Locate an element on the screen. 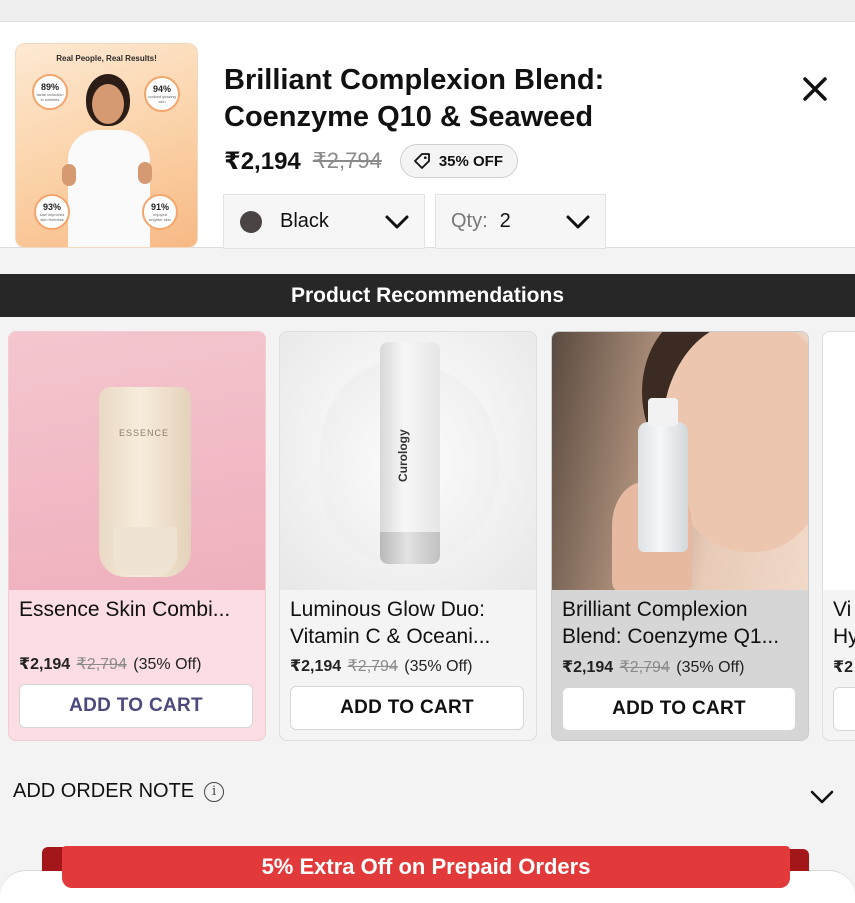 The image size is (855, 903). serum-bottle-cap is located at coordinates (410, 548).